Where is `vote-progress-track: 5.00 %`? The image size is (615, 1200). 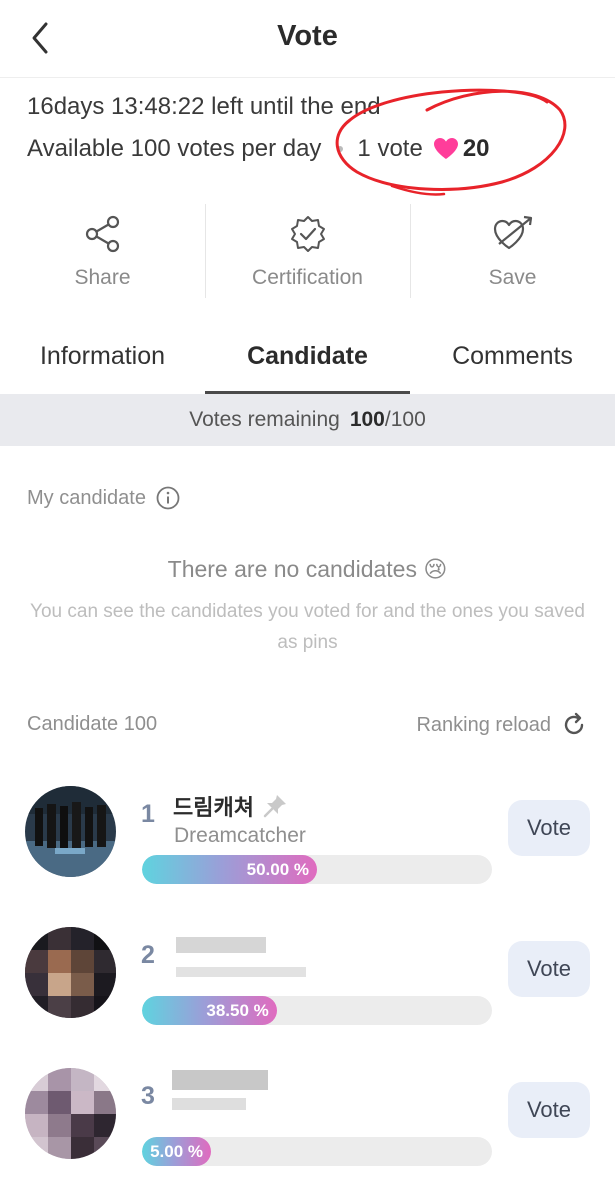 vote-progress-track: 5.00 % is located at coordinates (317, 1151).